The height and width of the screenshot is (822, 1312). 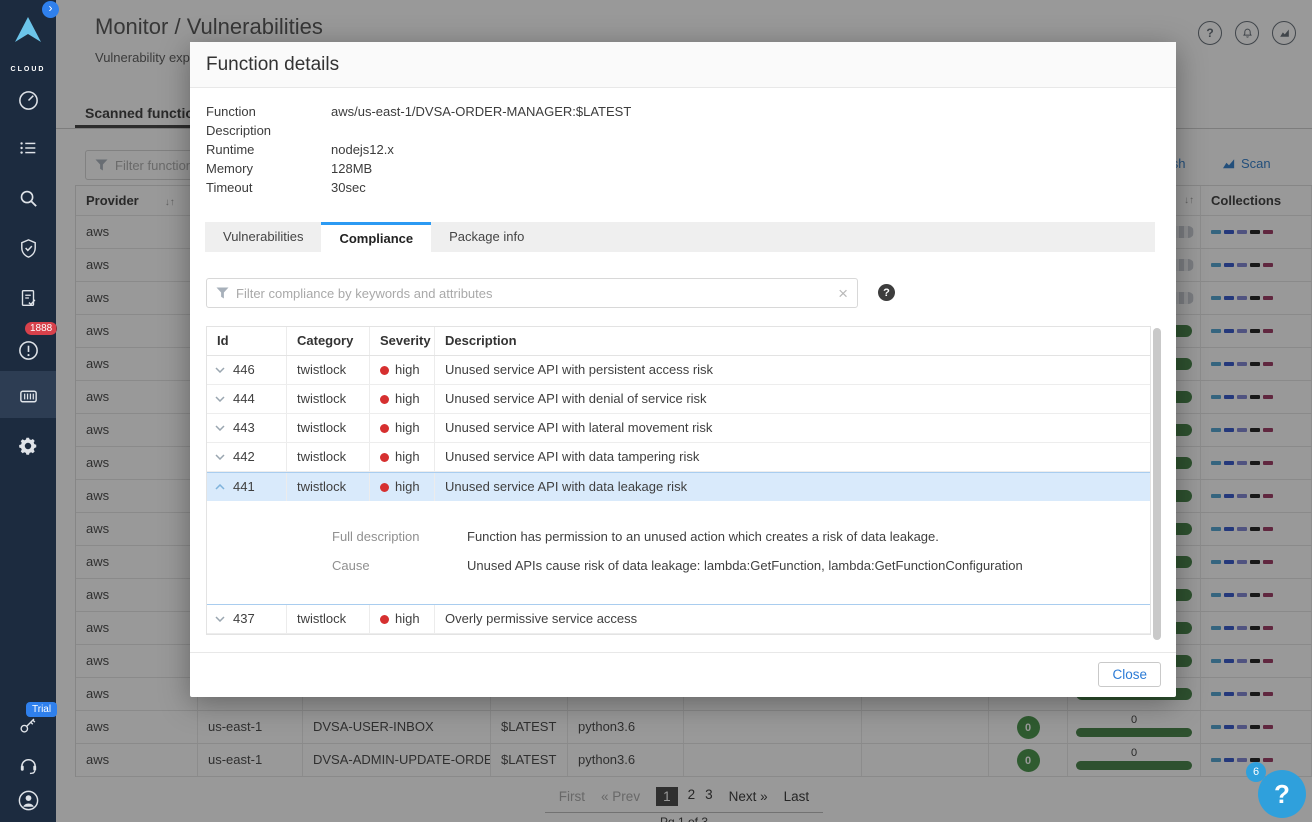 What do you see at coordinates (244, 456) in the screenshot?
I see `compliance-id: 442` at bounding box center [244, 456].